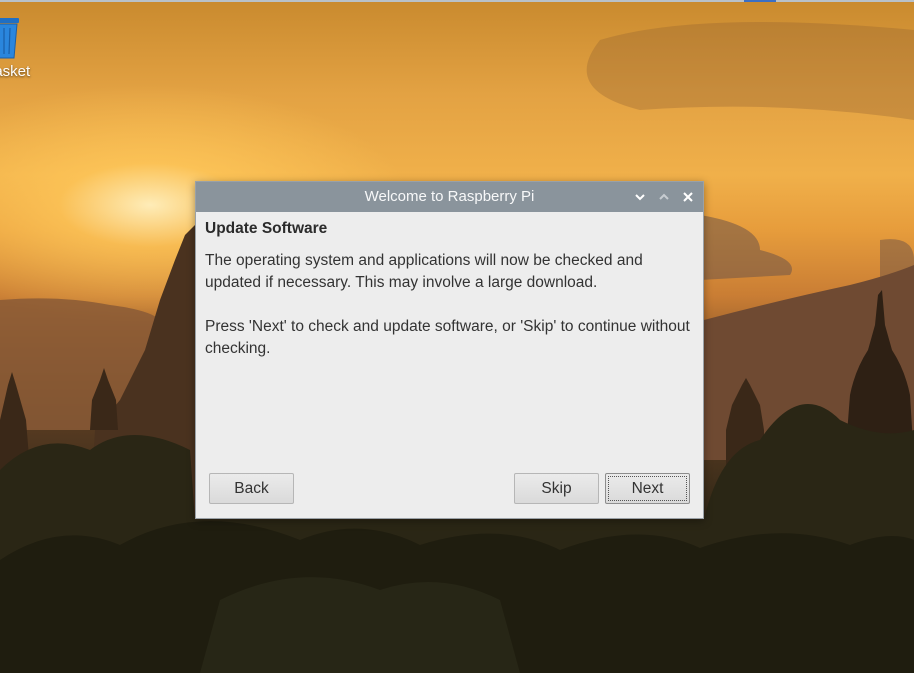 The width and height of the screenshot is (914, 673). I want to click on chevron-down-icon, so click(640, 197).